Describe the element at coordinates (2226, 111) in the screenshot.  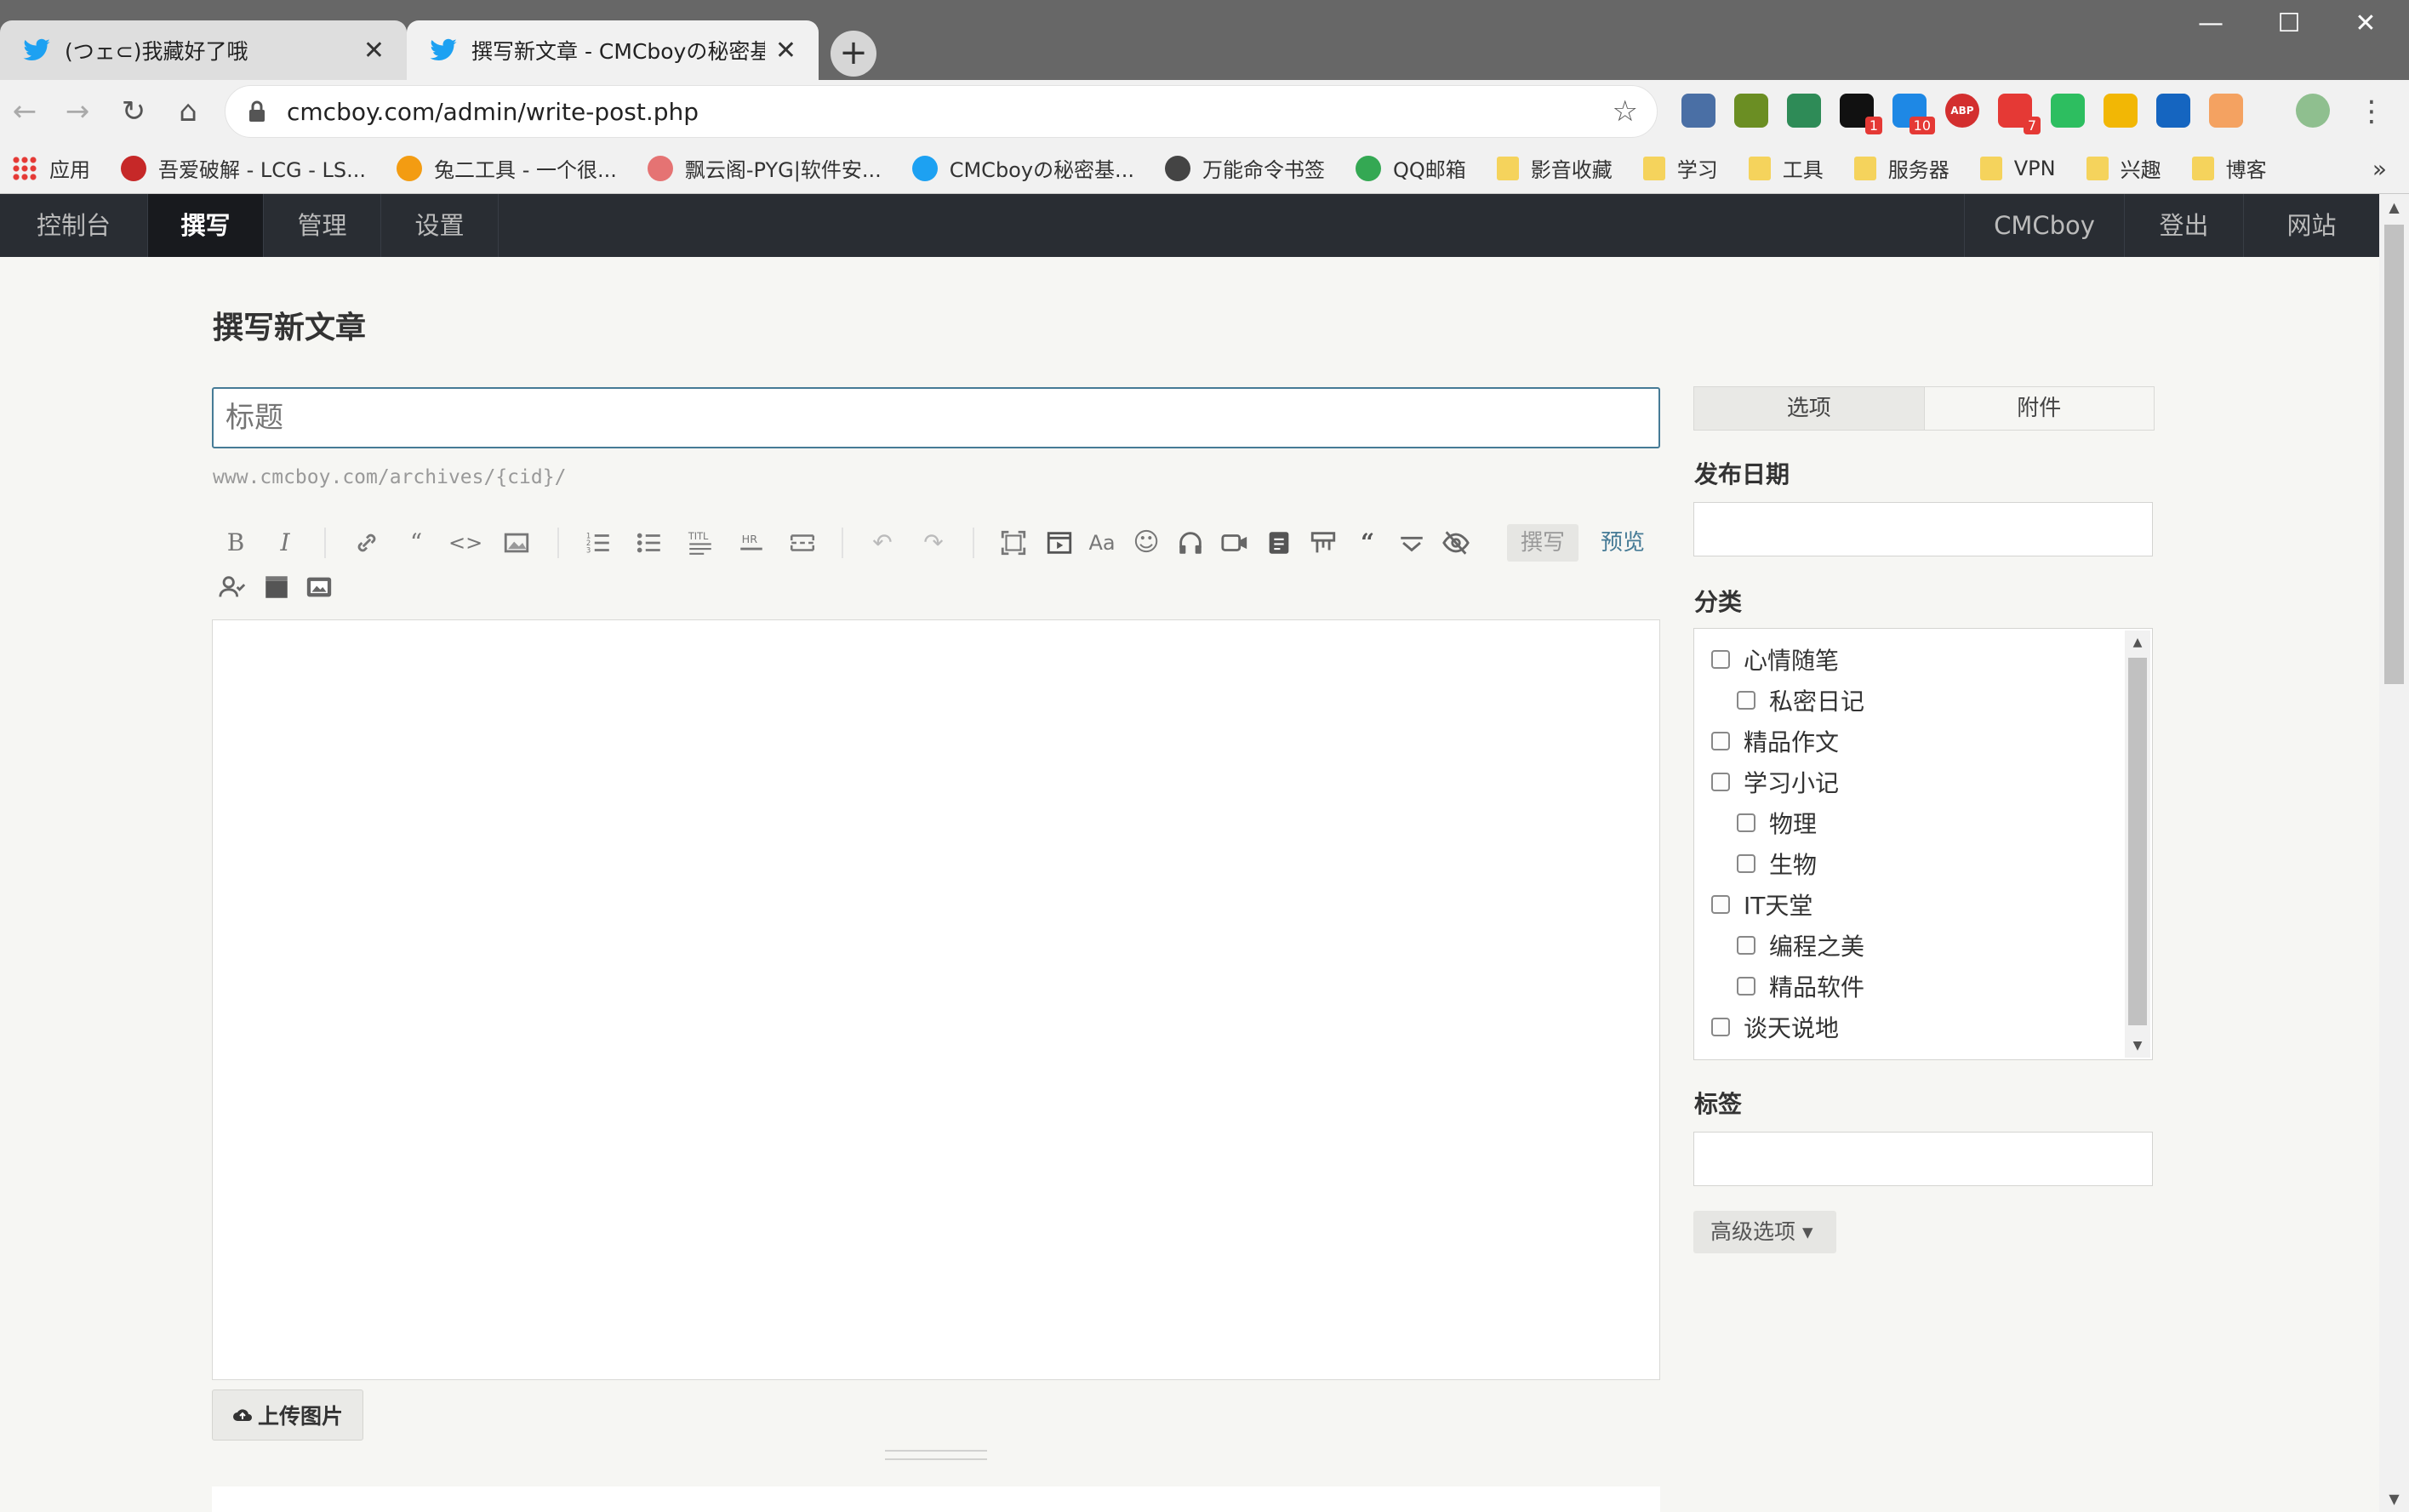
I see `ext-11-icon` at that location.